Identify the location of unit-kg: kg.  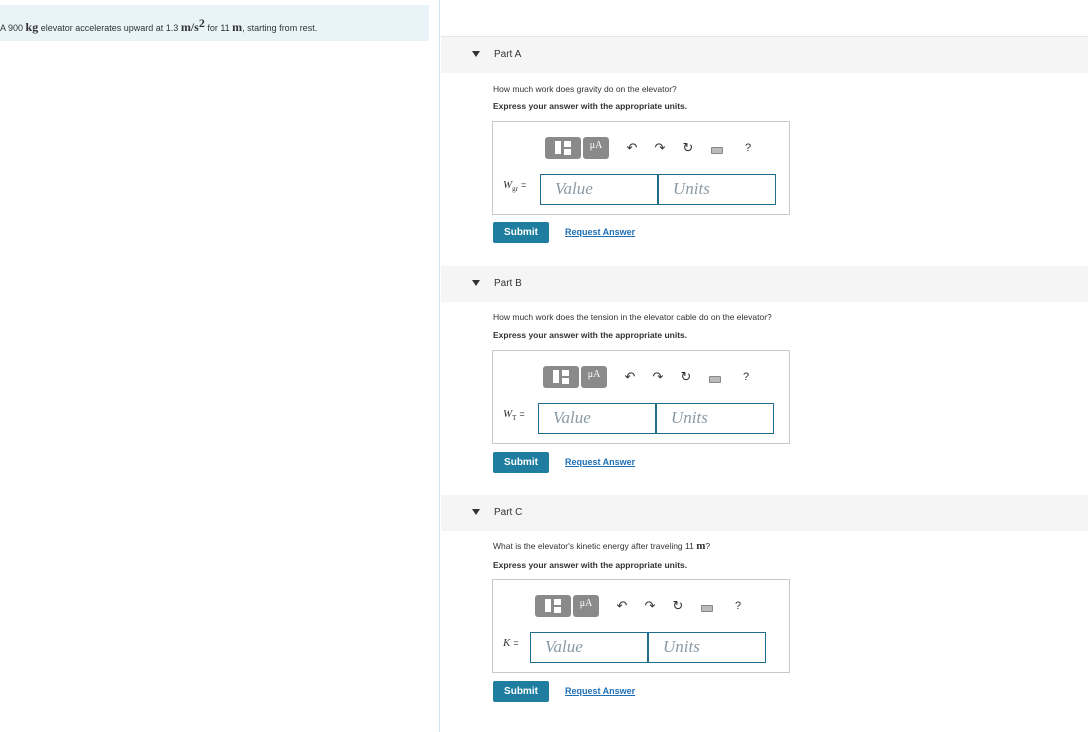
(32, 27).